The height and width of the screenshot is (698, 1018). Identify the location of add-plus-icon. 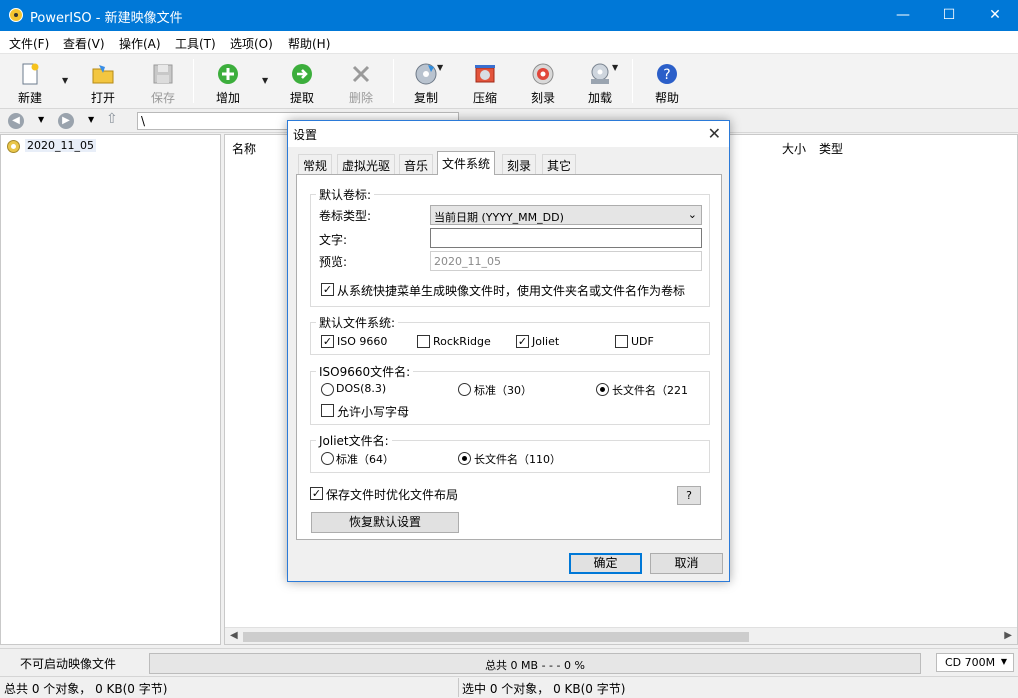
(228, 74).